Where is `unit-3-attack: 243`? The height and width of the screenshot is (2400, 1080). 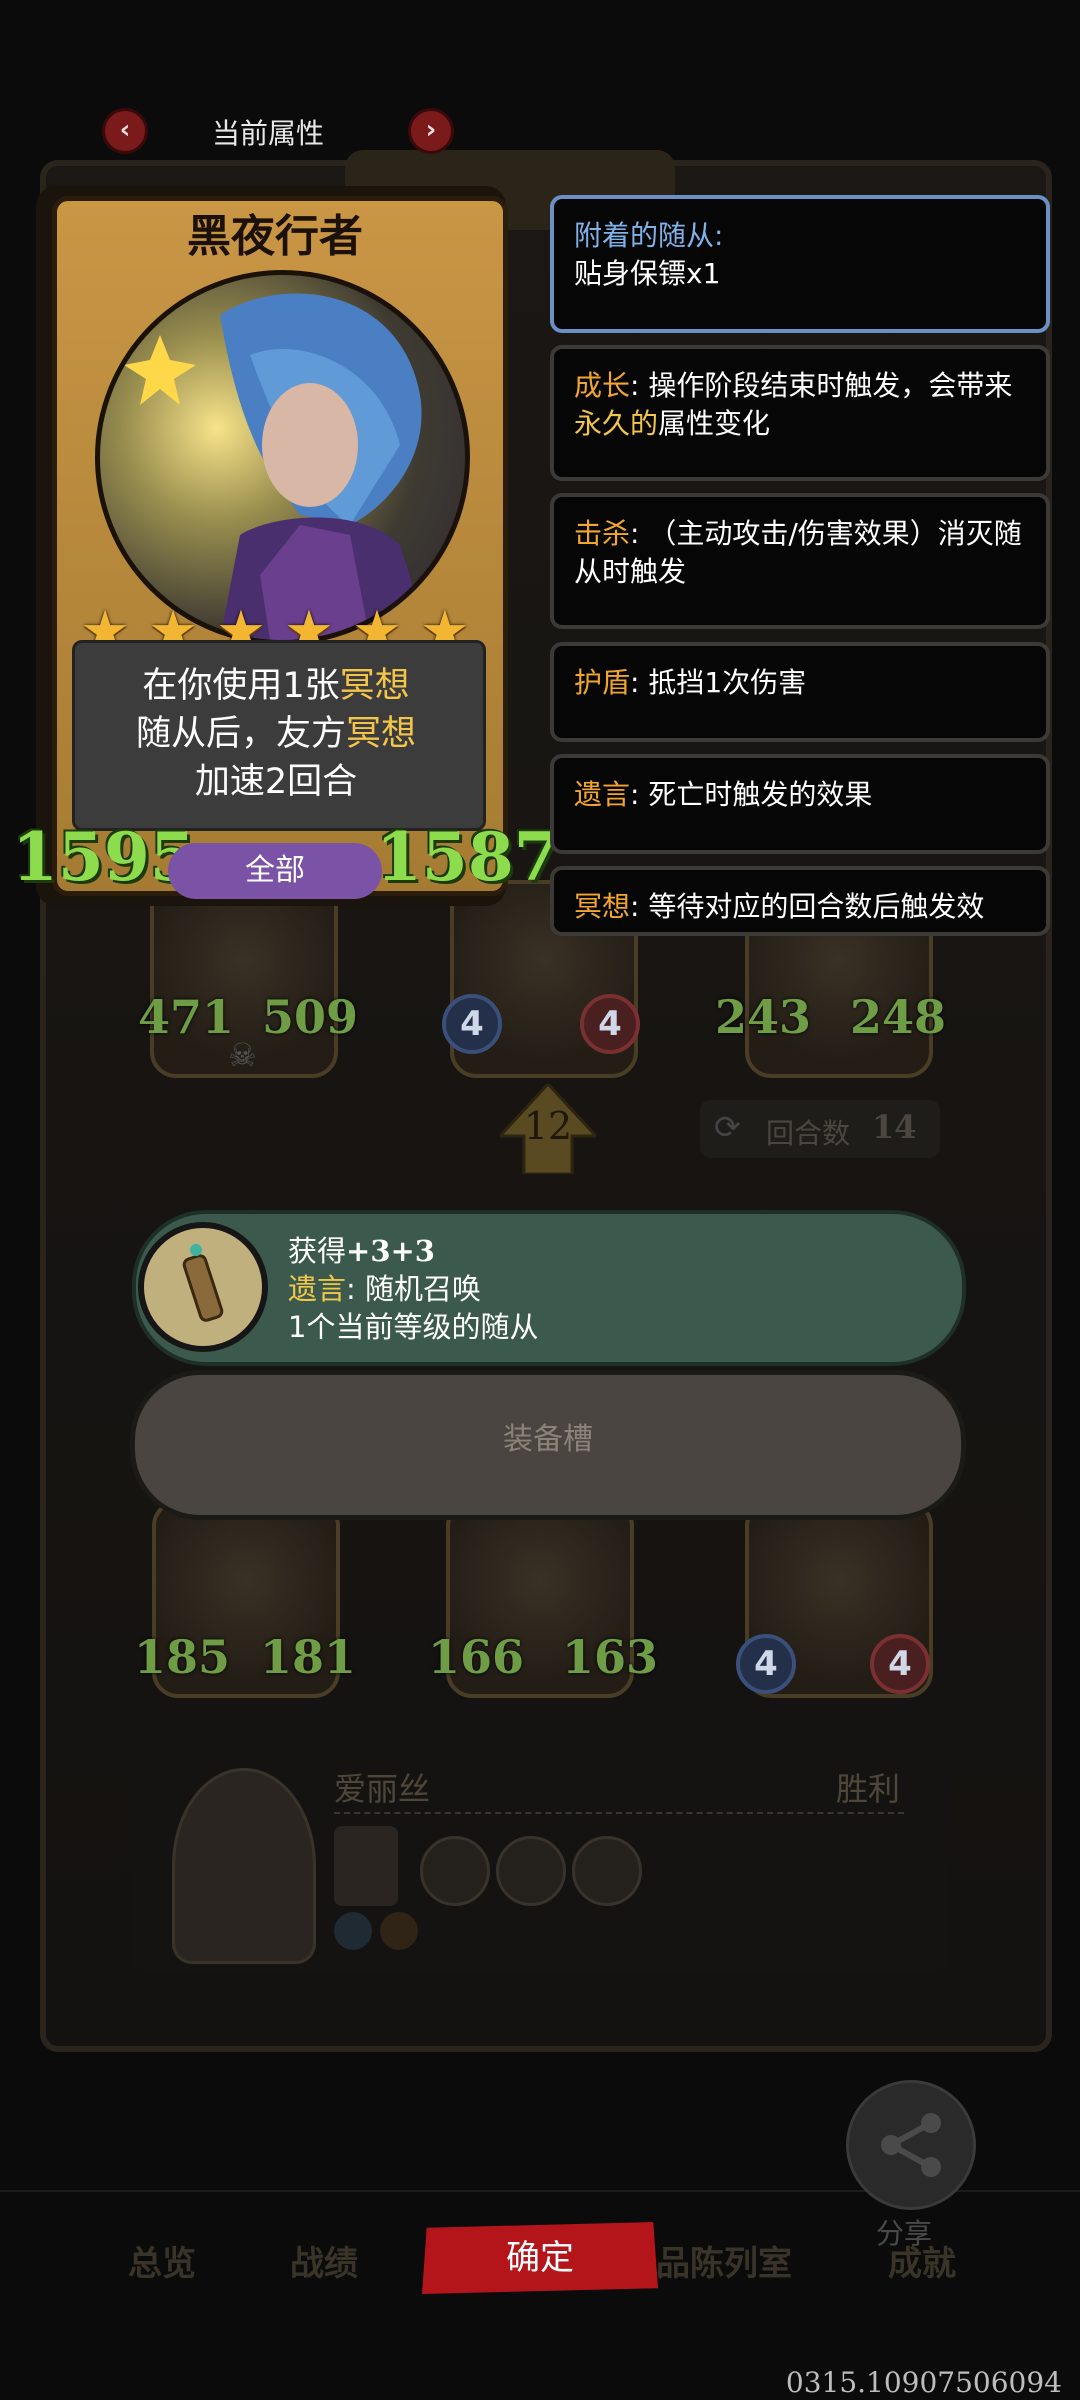 unit-3-attack: 243 is located at coordinates (763, 1017).